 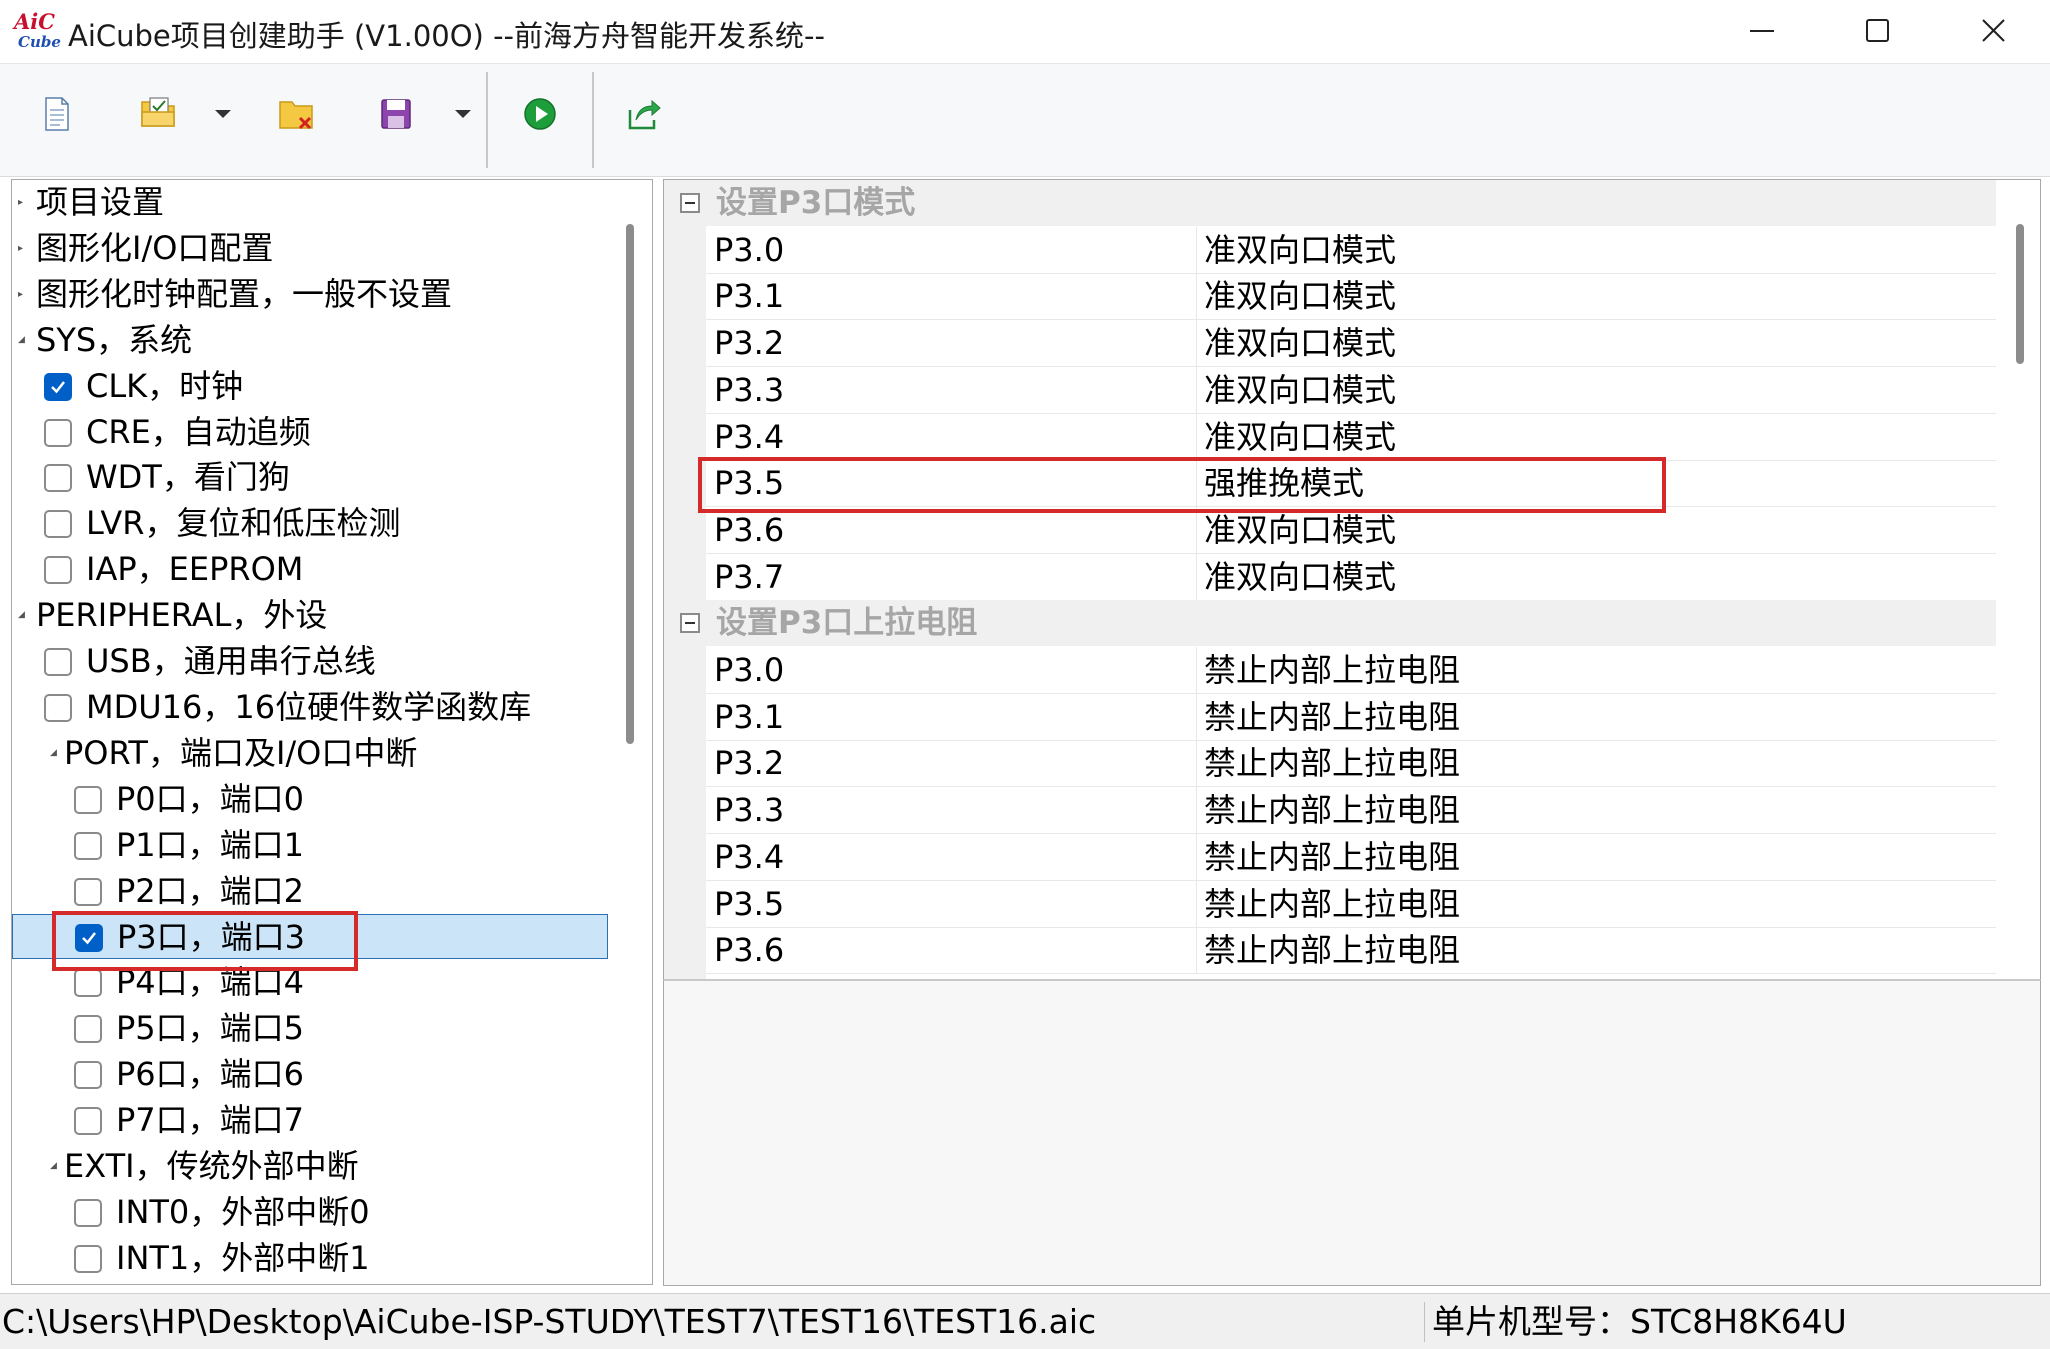 What do you see at coordinates (310, 891) in the screenshot?
I see `tree-item: P2口，端口2` at bounding box center [310, 891].